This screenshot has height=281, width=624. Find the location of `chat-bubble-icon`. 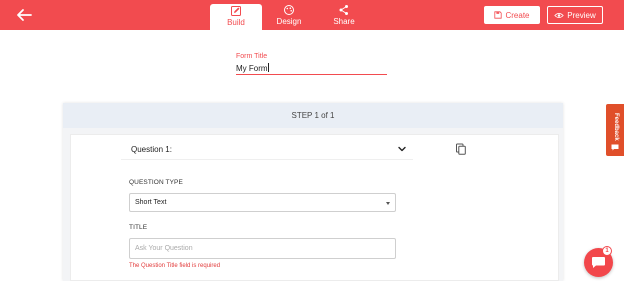

chat-bubble-icon is located at coordinates (598, 262).